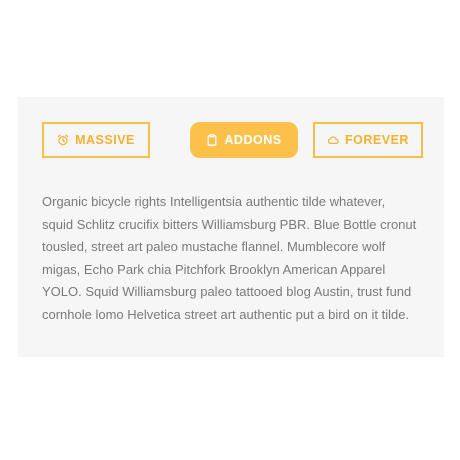  I want to click on alarm-clock-icon, so click(63, 140).